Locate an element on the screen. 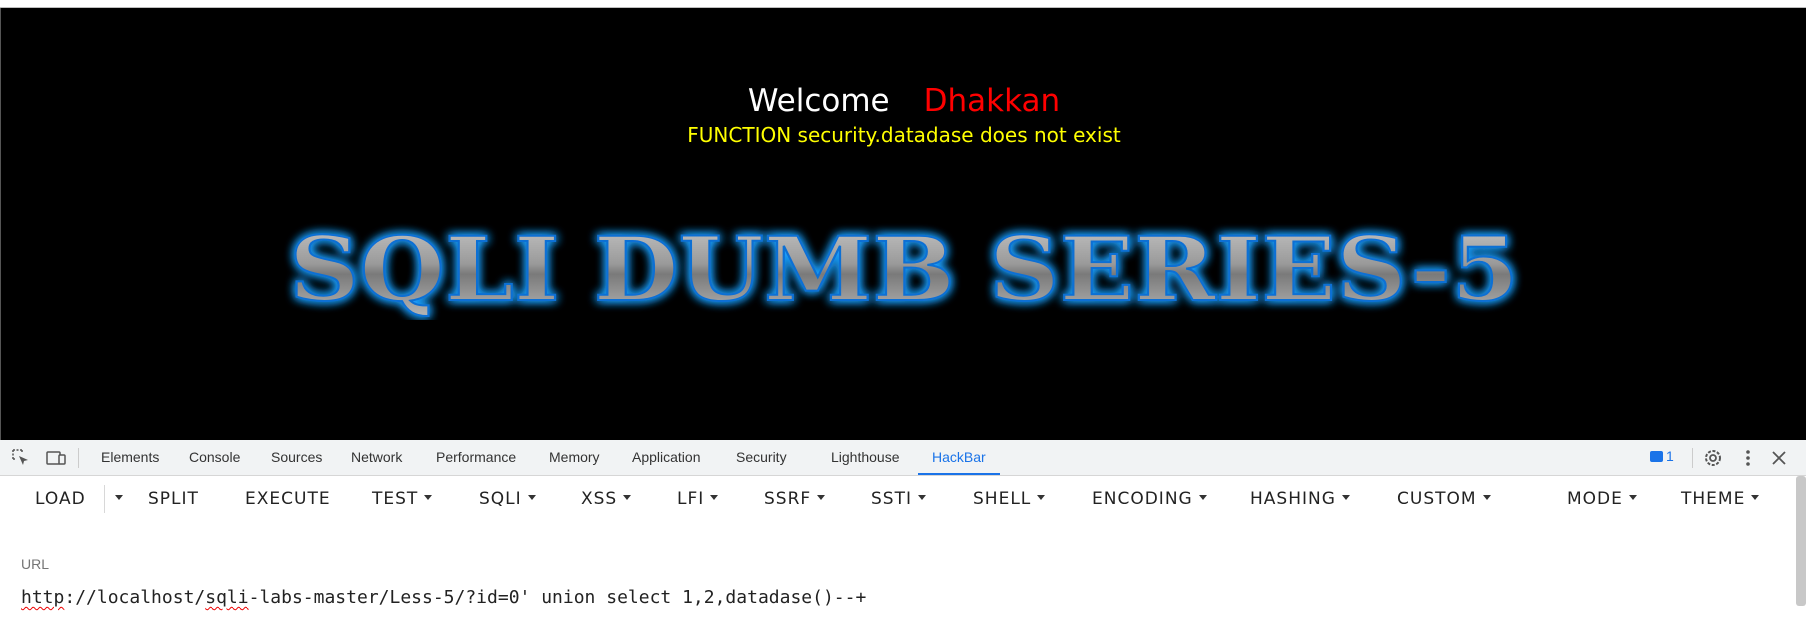 The width and height of the screenshot is (1806, 618). issues-badge: 1 is located at coordinates (1662, 456).